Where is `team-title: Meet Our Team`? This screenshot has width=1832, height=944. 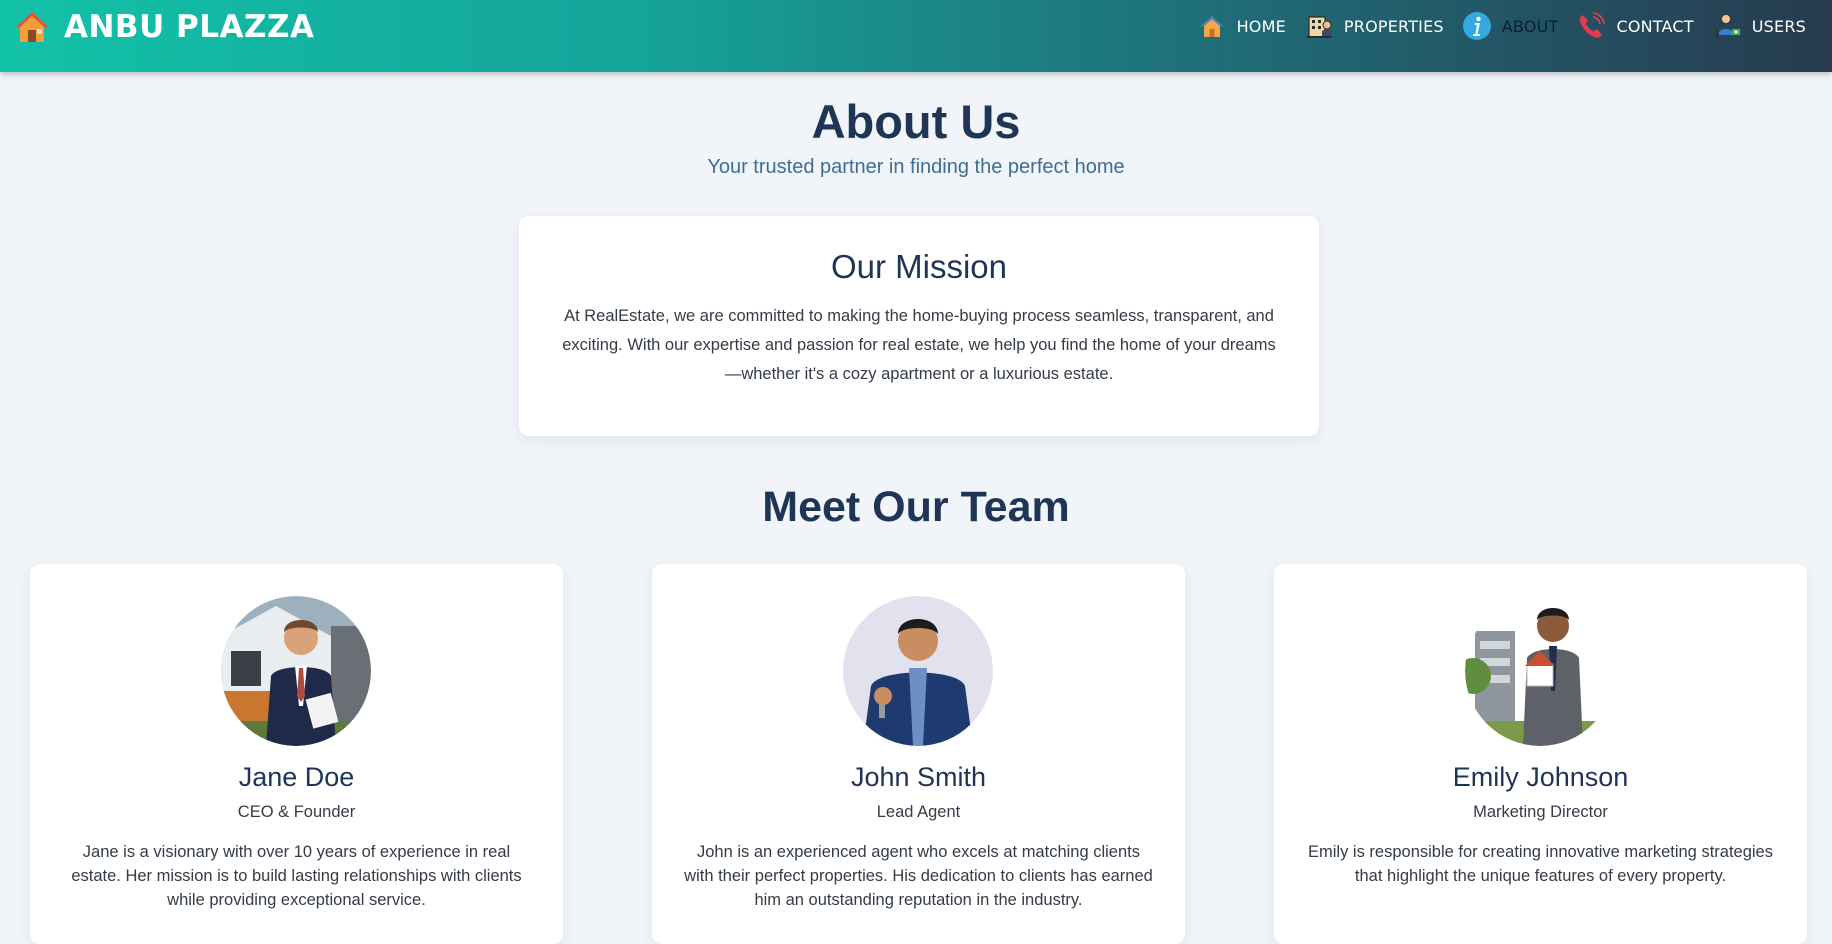 team-title: Meet Our Team is located at coordinates (916, 507).